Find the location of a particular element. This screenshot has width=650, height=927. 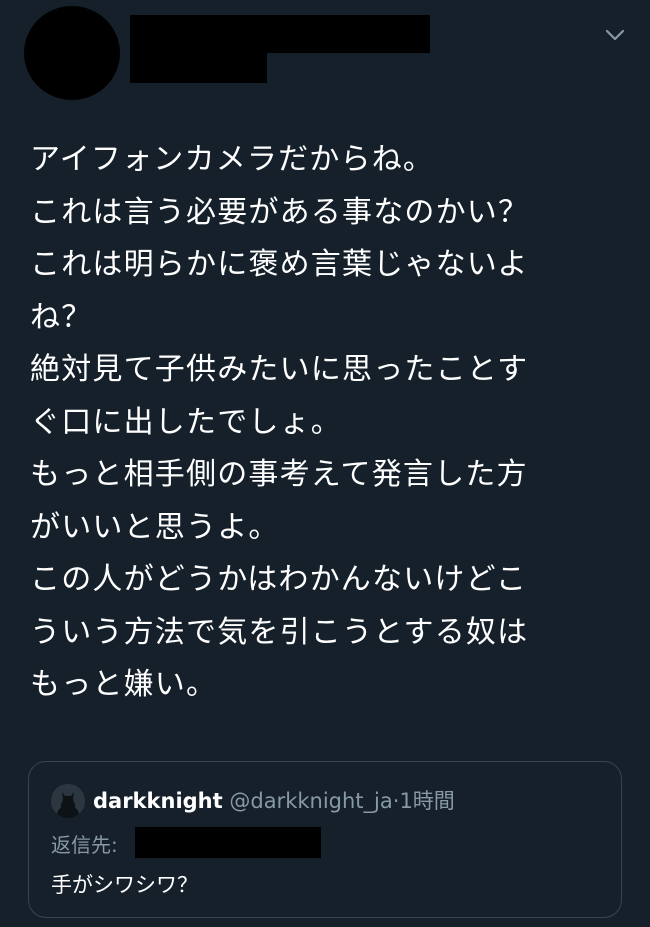

author-handle-redacted is located at coordinates (198, 68).